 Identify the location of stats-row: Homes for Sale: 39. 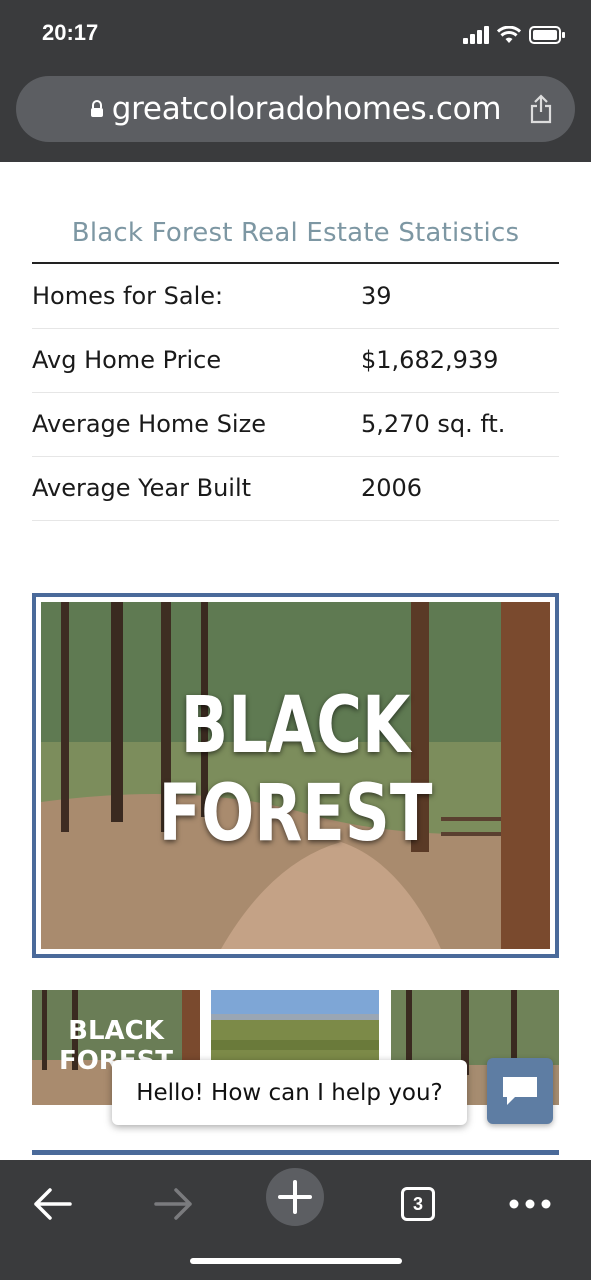
(295, 296).